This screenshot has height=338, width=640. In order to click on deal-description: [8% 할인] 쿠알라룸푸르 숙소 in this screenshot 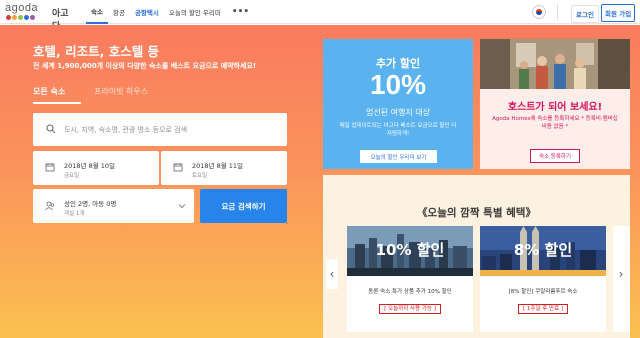, I will do `click(543, 292)`.